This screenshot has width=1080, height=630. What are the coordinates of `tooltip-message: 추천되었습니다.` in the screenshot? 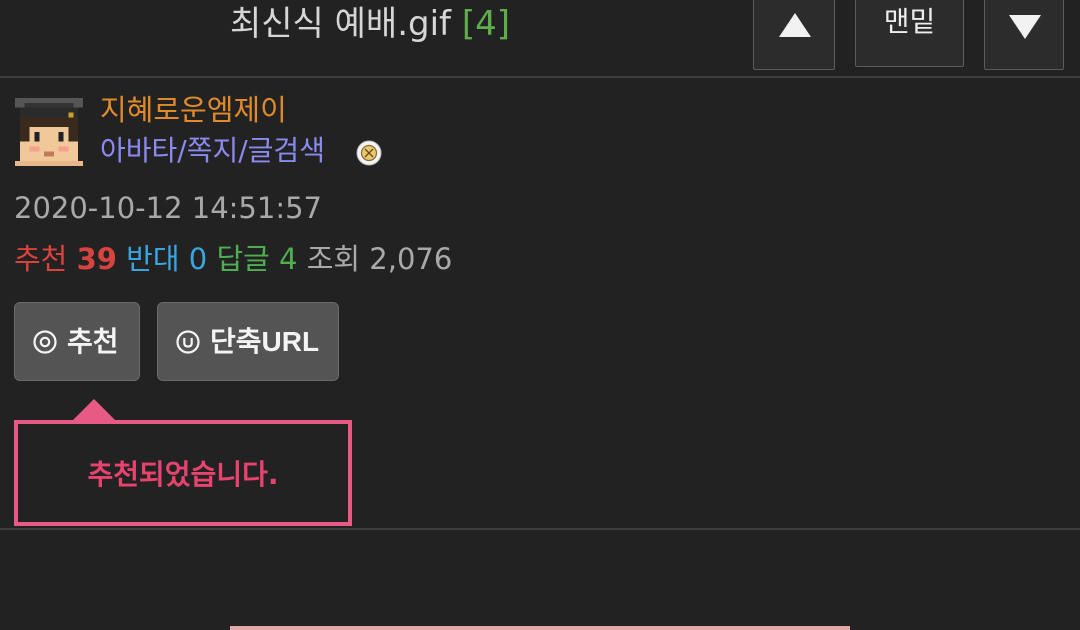 It's located at (183, 474).